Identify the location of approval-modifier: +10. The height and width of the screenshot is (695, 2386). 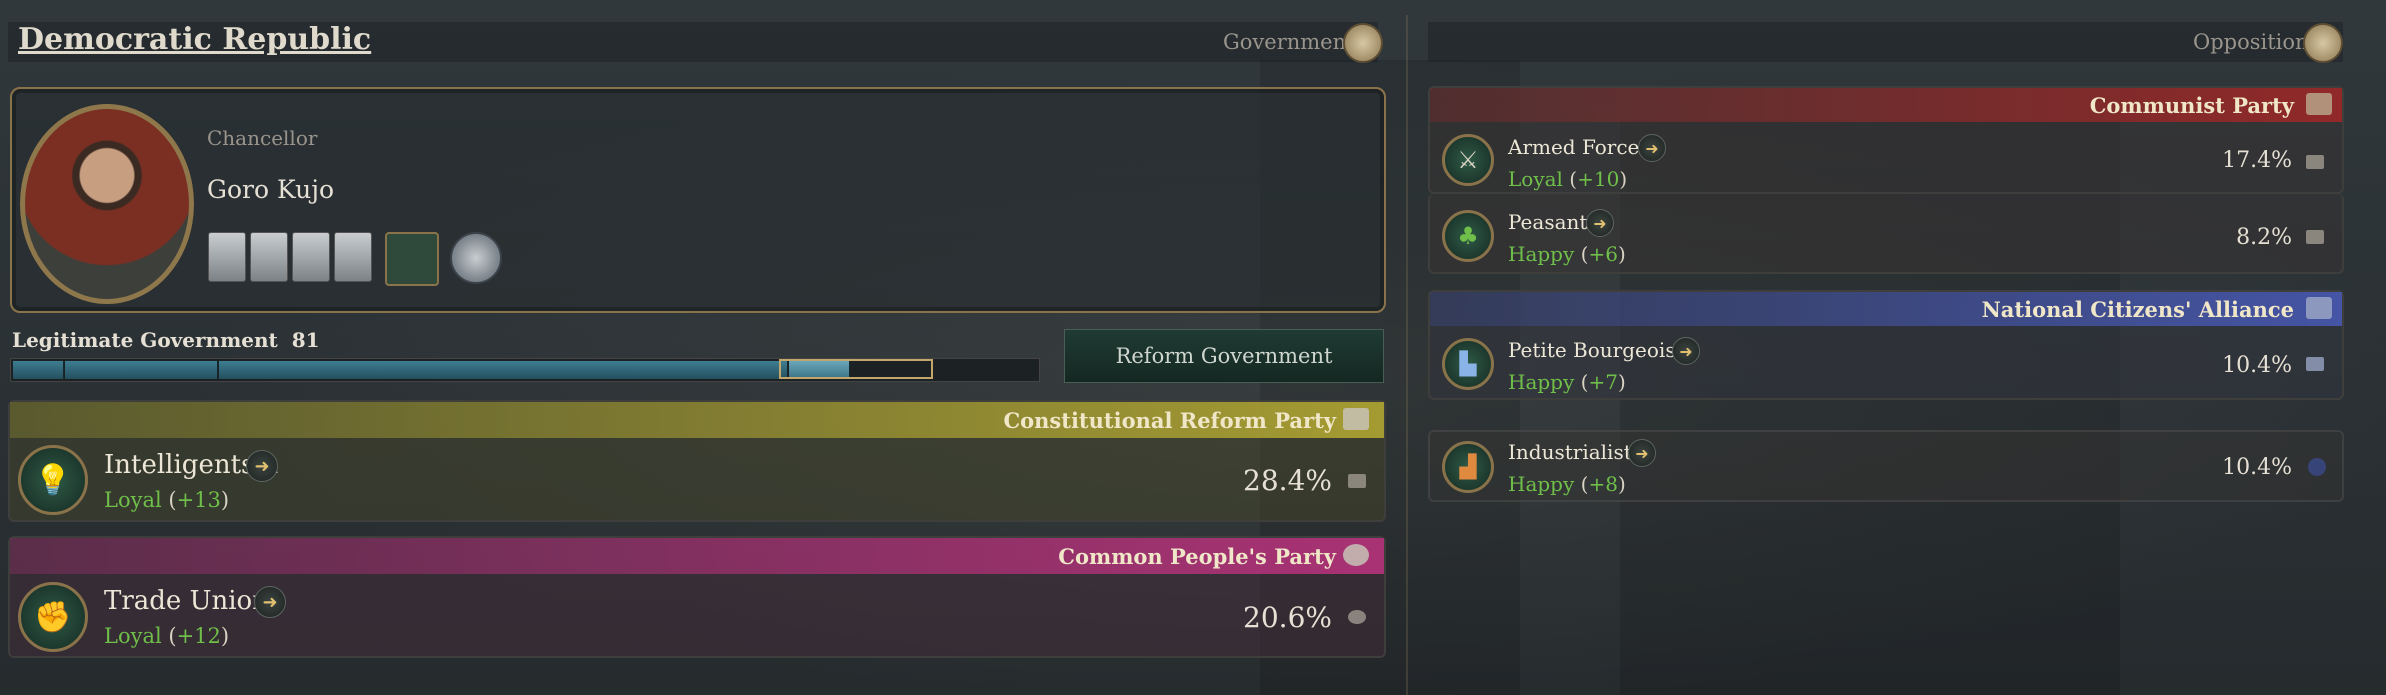
(1598, 179).